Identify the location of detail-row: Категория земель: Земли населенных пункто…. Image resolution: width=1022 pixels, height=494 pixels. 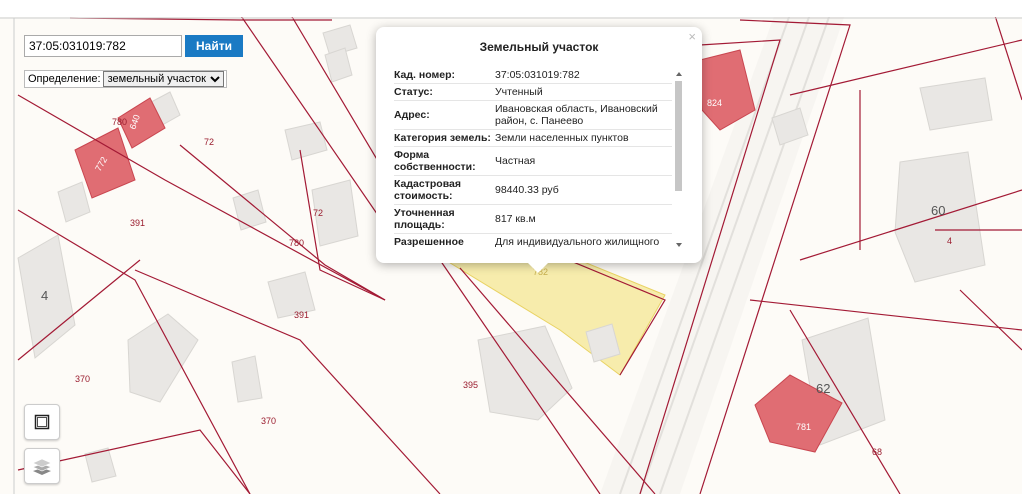
(533, 138).